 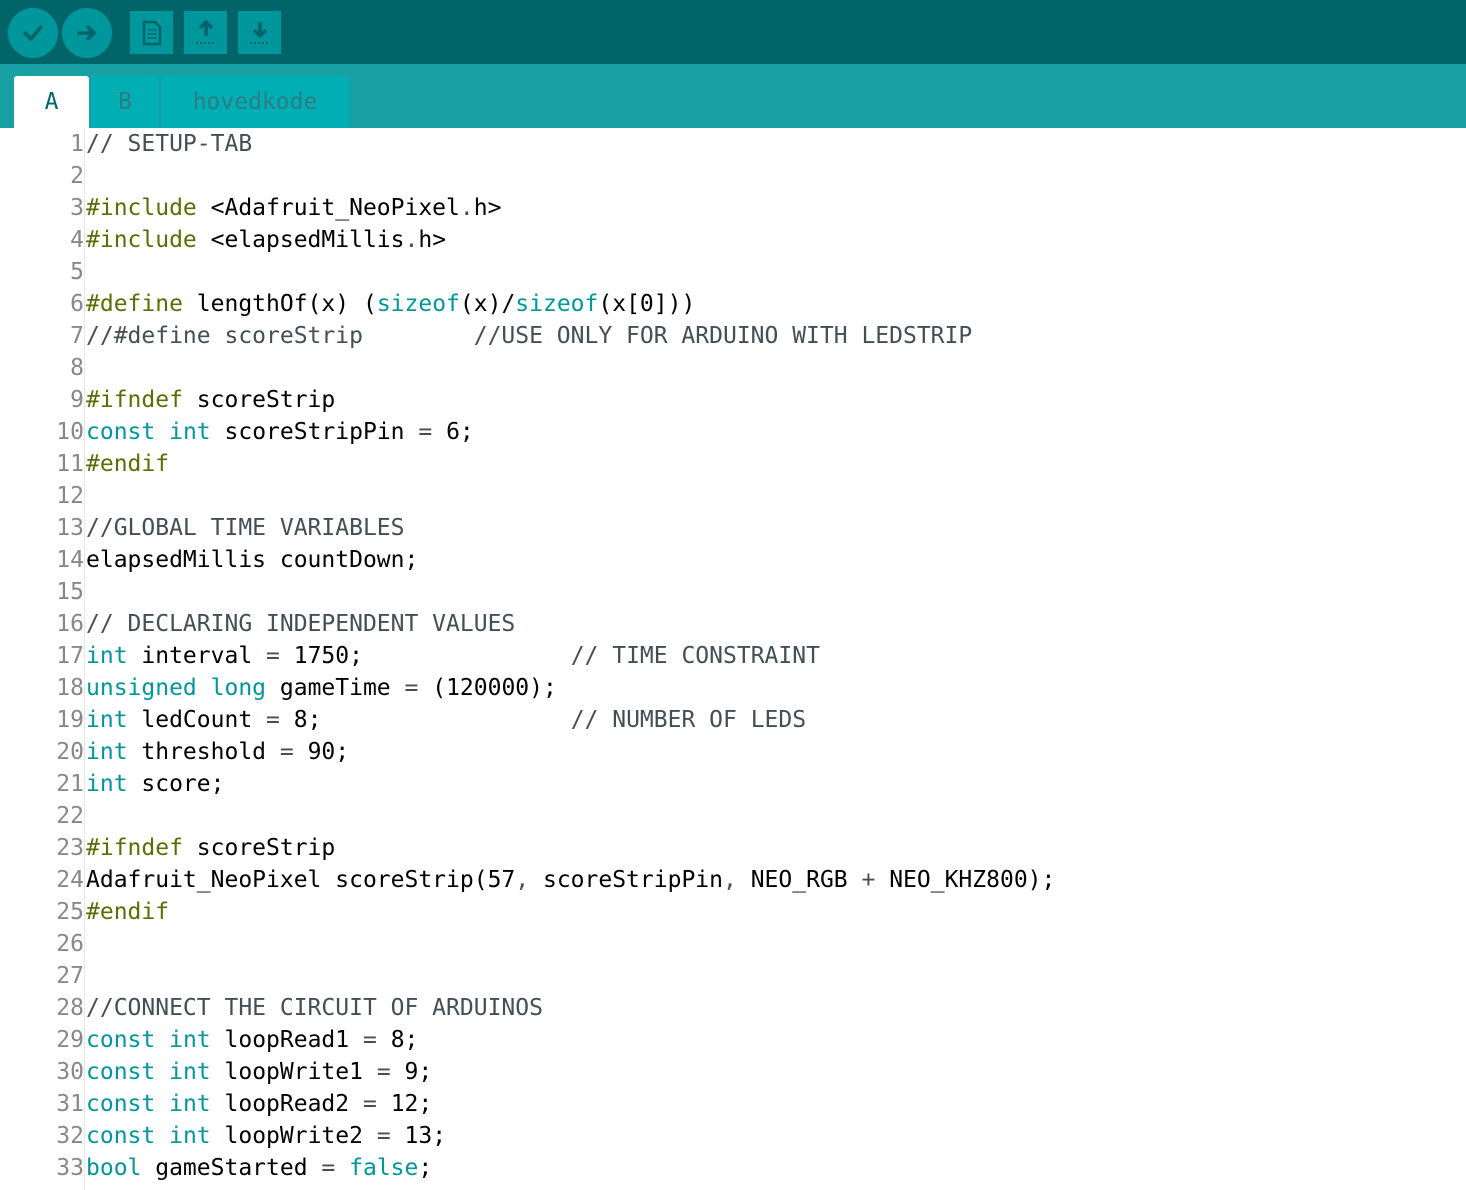 I want to click on code-line: #include <elapsedMillis.h>, so click(x=266, y=240).